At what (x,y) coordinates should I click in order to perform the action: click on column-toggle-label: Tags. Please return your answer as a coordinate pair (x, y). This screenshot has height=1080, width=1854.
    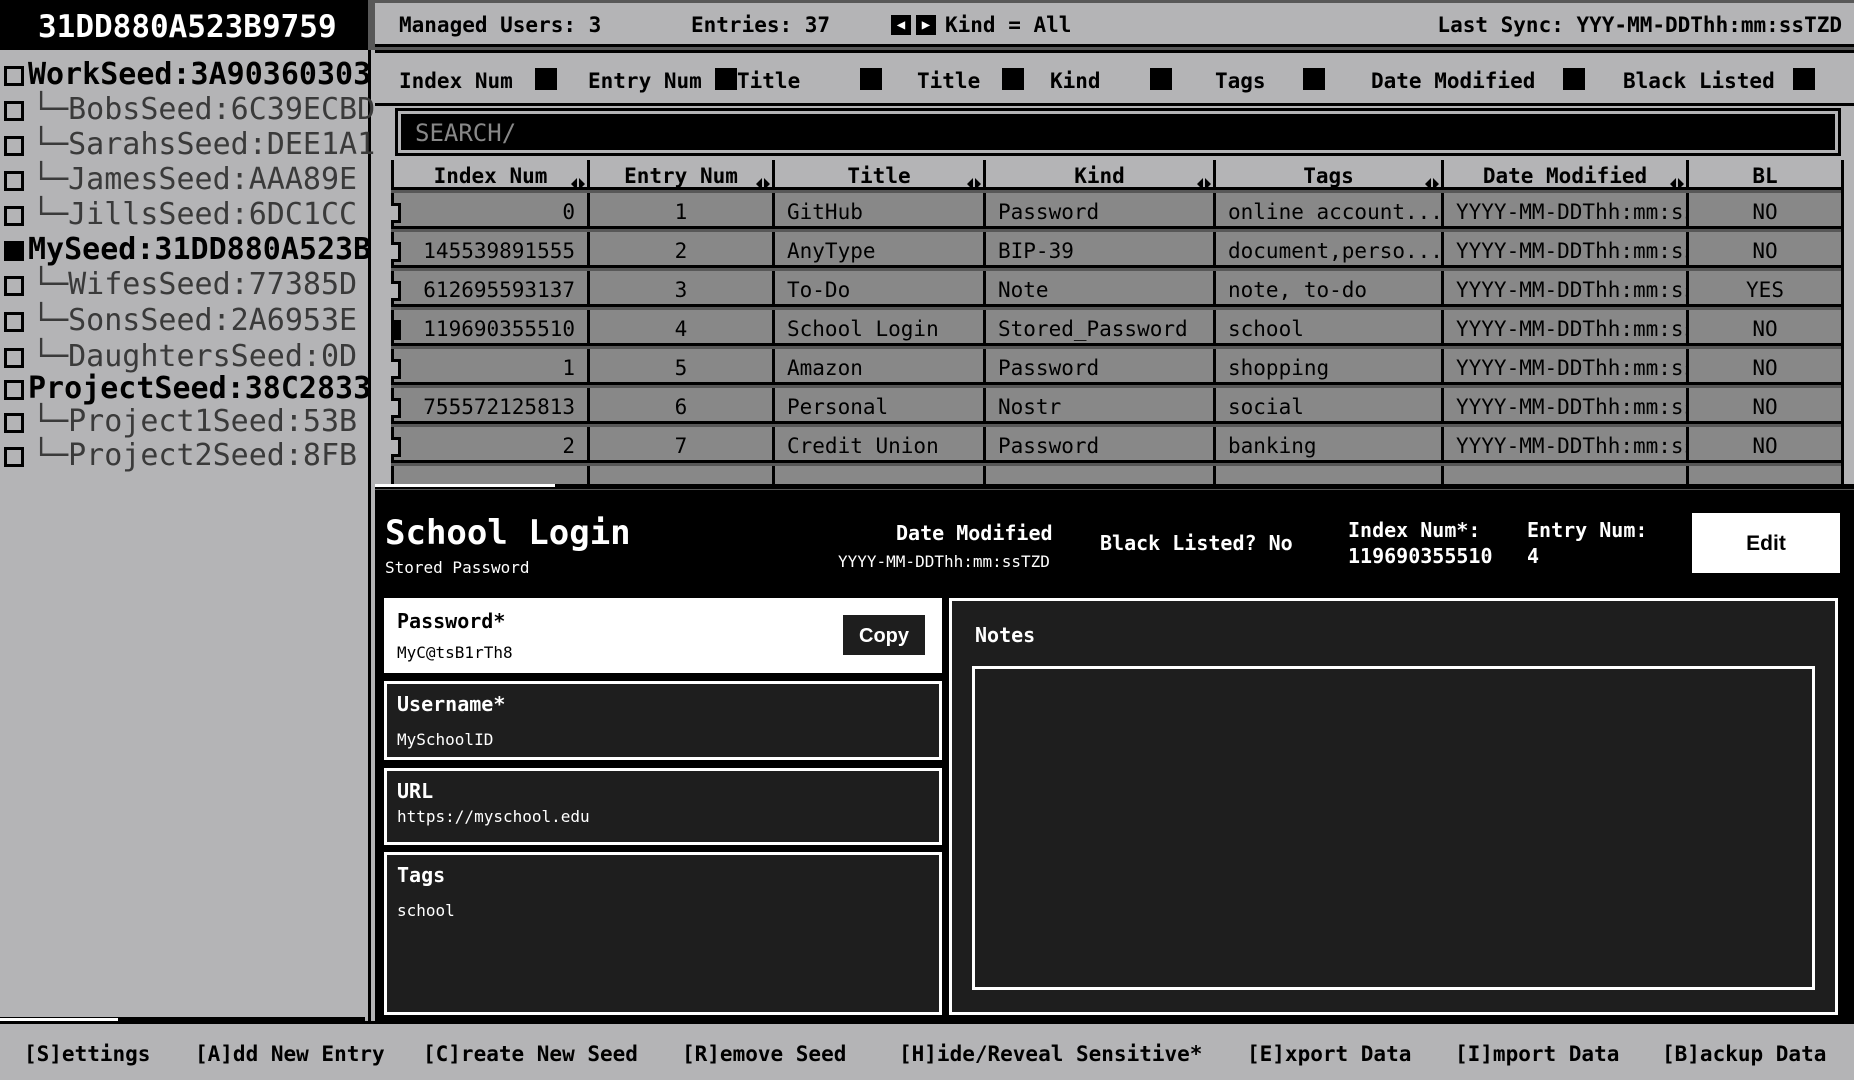
    Looking at the image, I should click on (1240, 81).